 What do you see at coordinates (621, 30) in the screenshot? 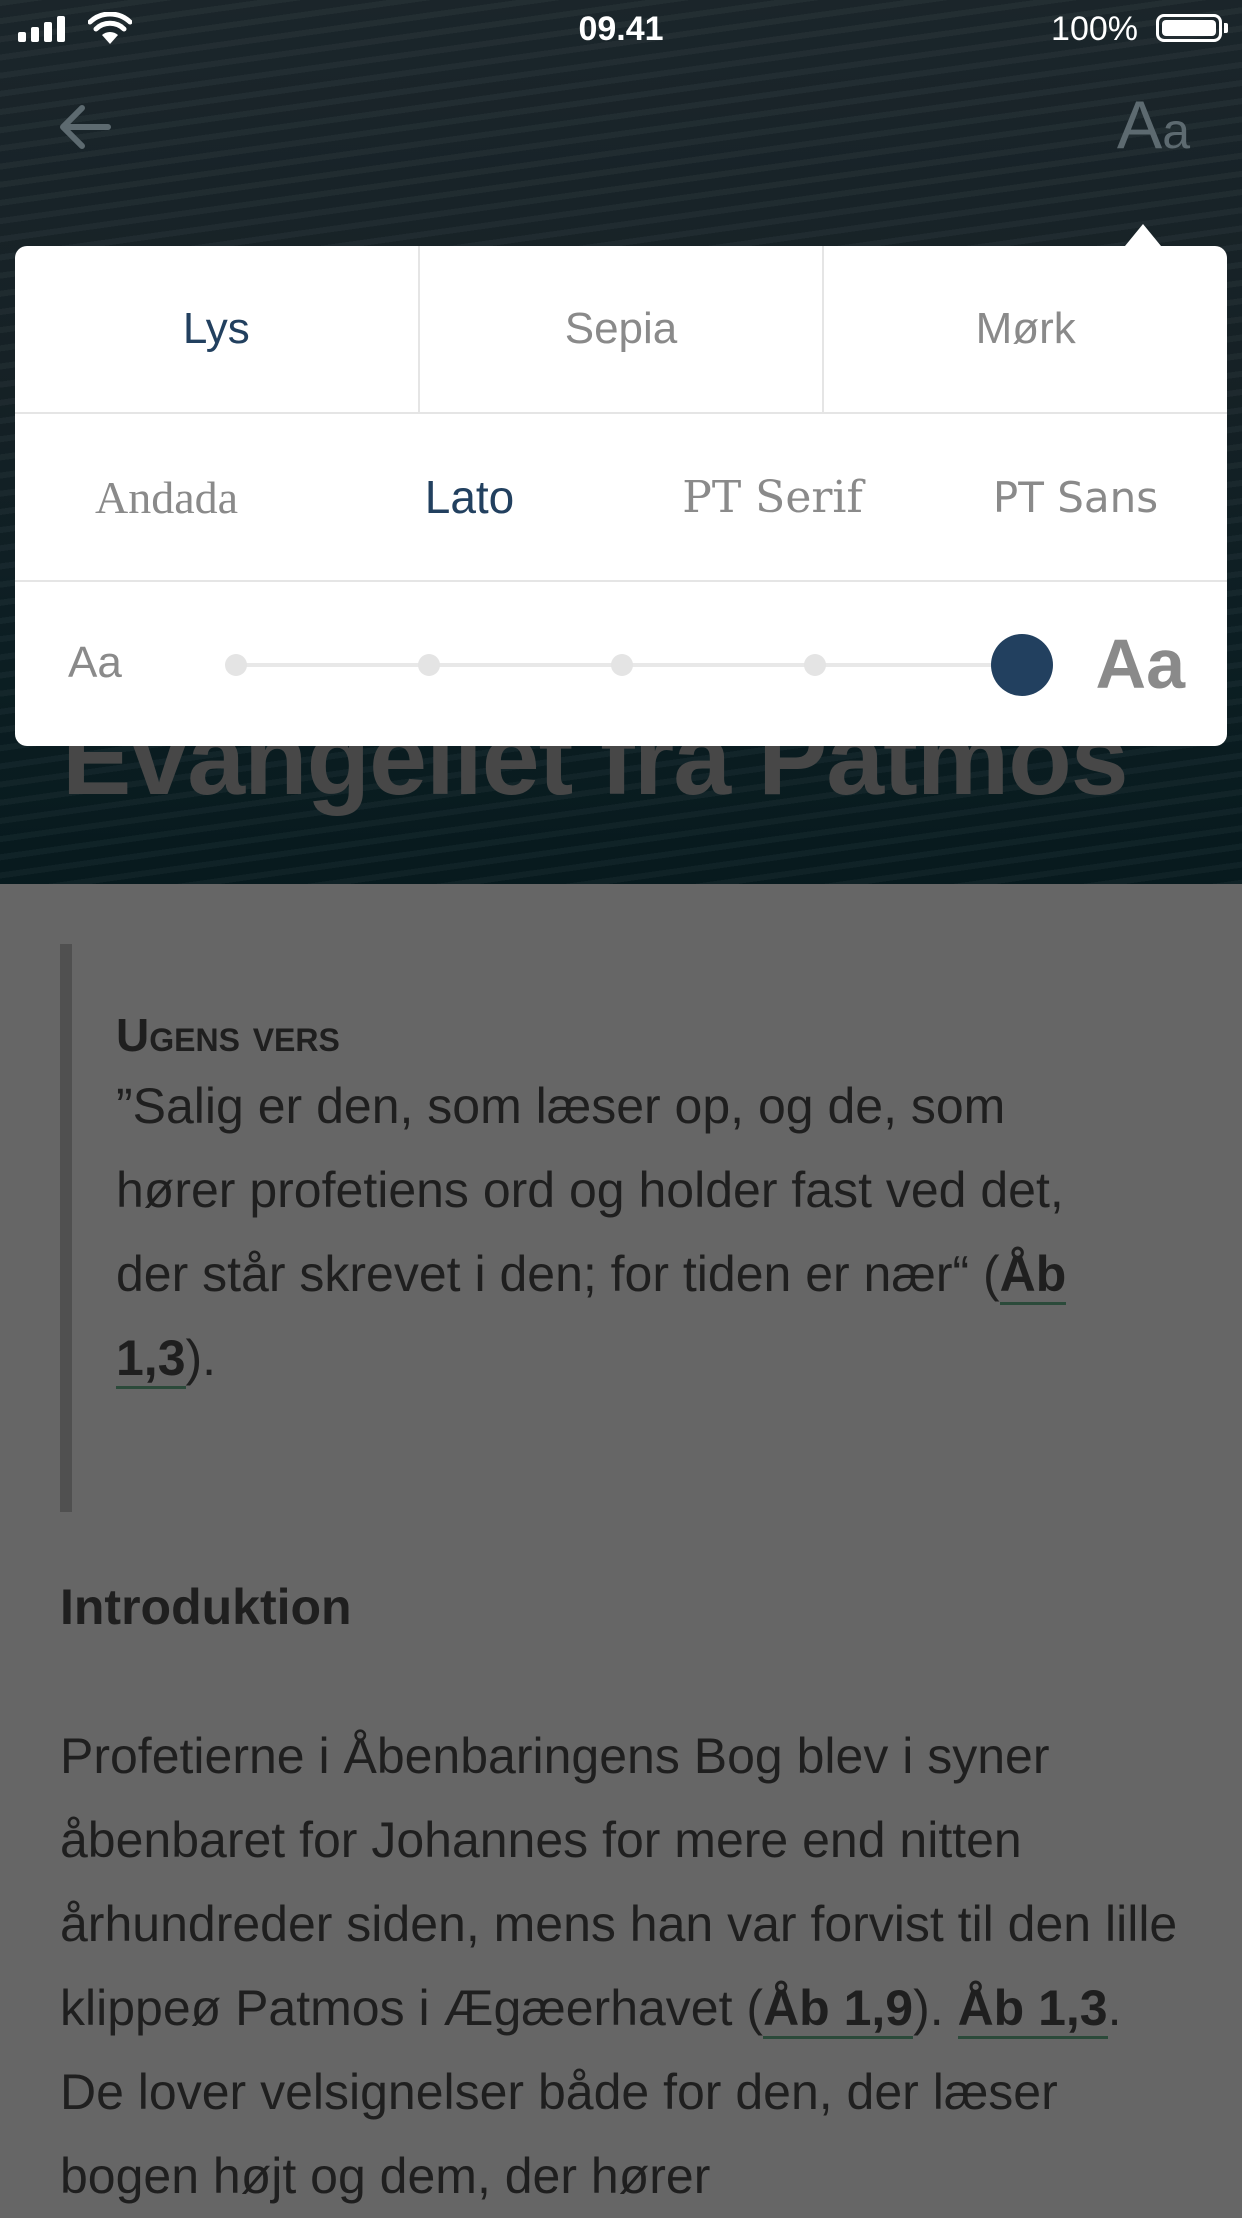
I see `status-bar: 09.41 100%` at bounding box center [621, 30].